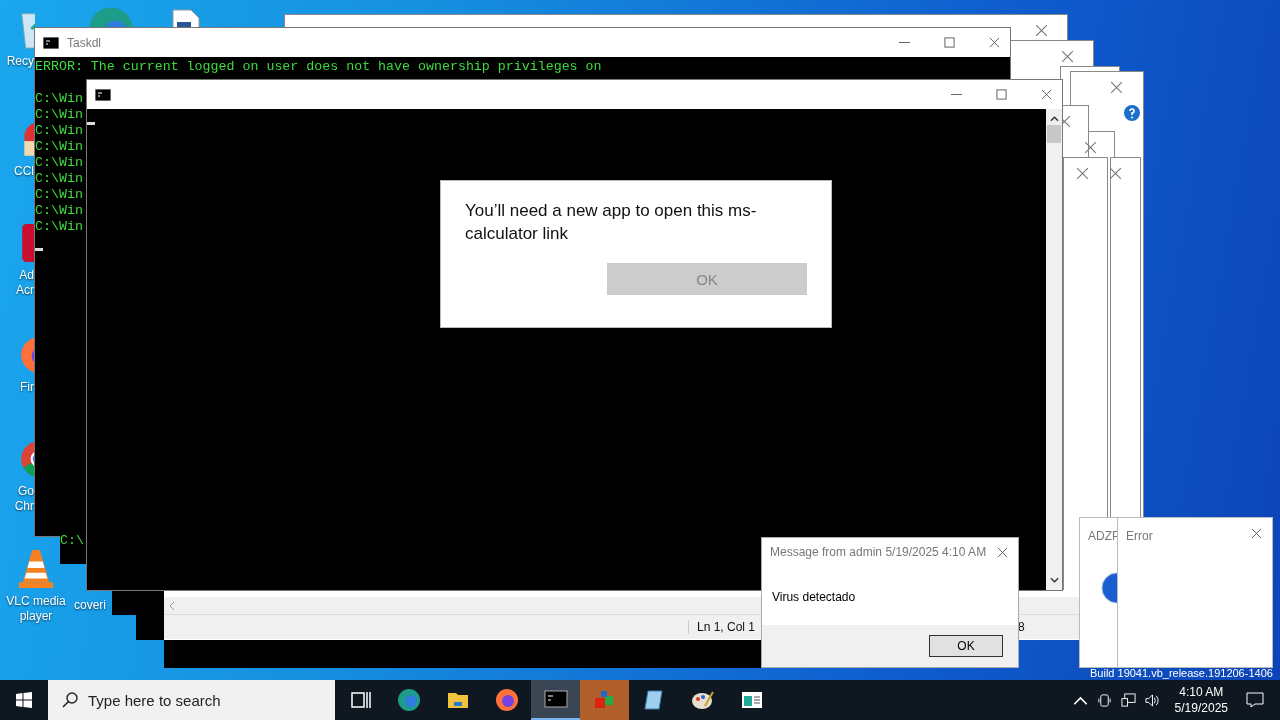  I want to click on desktop-icon-label: Chr, so click(24, 506).